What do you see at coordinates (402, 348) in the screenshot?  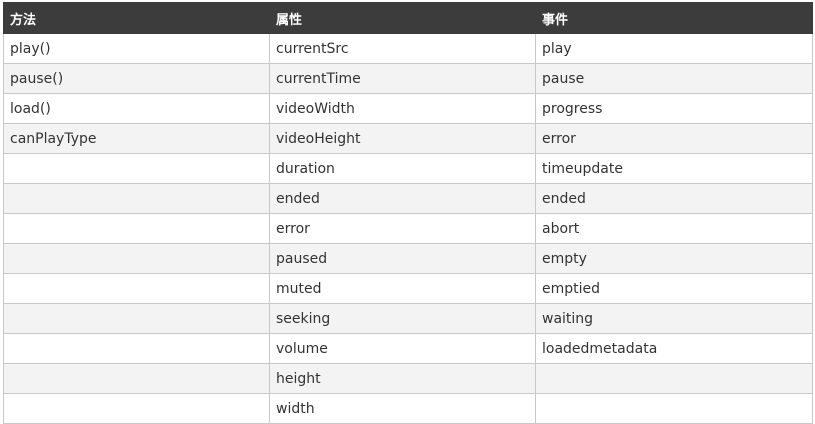 I see `property-cell: volume` at bounding box center [402, 348].